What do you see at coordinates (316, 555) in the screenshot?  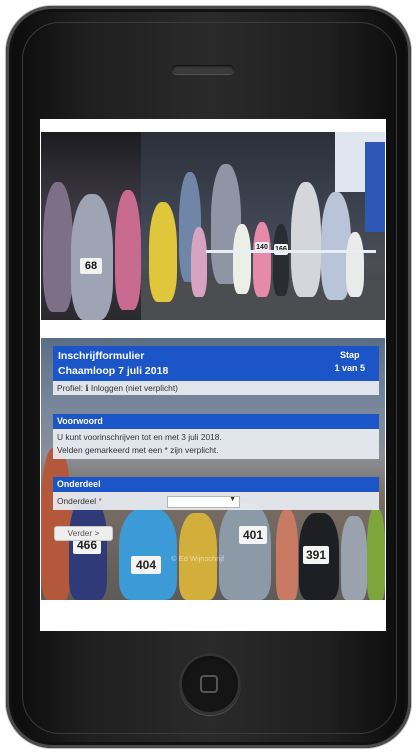 I see `race-bib: 391` at bounding box center [316, 555].